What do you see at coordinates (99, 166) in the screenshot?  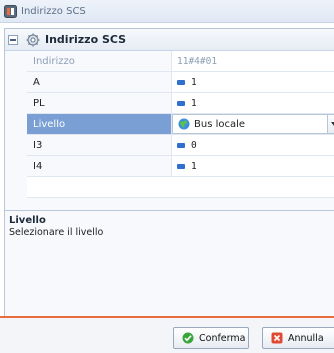 I see `property-name: I4` at bounding box center [99, 166].